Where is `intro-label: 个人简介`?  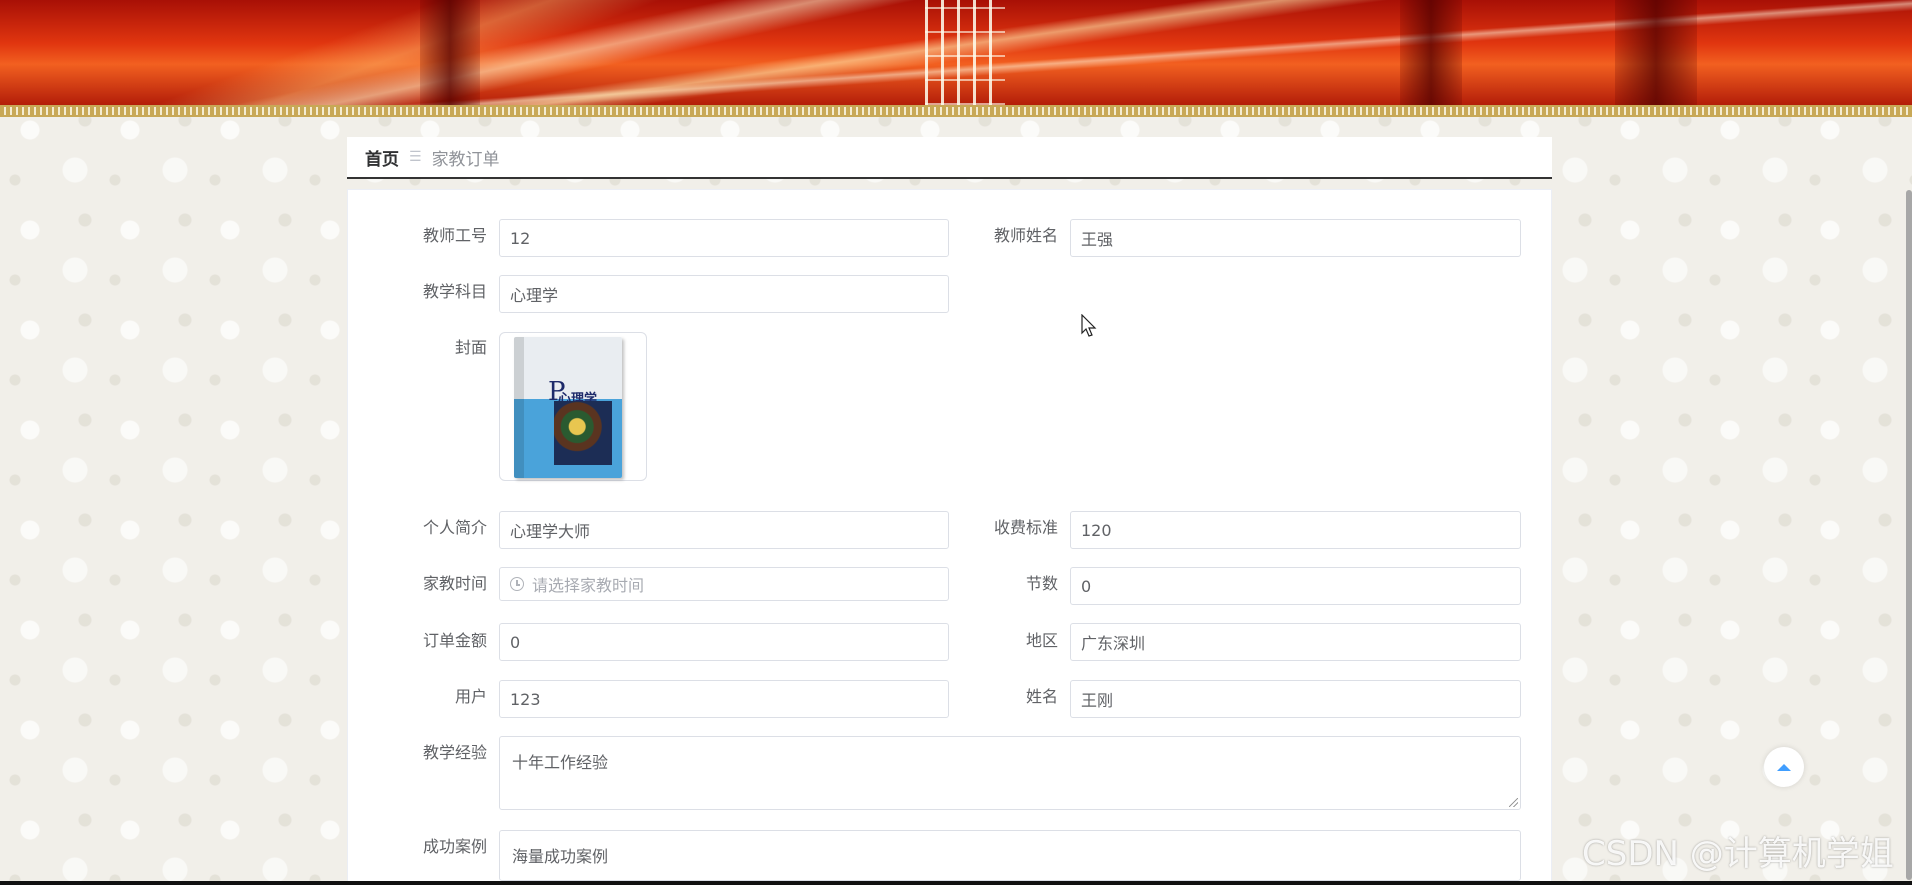 intro-label: 个人简介 is located at coordinates (454, 527).